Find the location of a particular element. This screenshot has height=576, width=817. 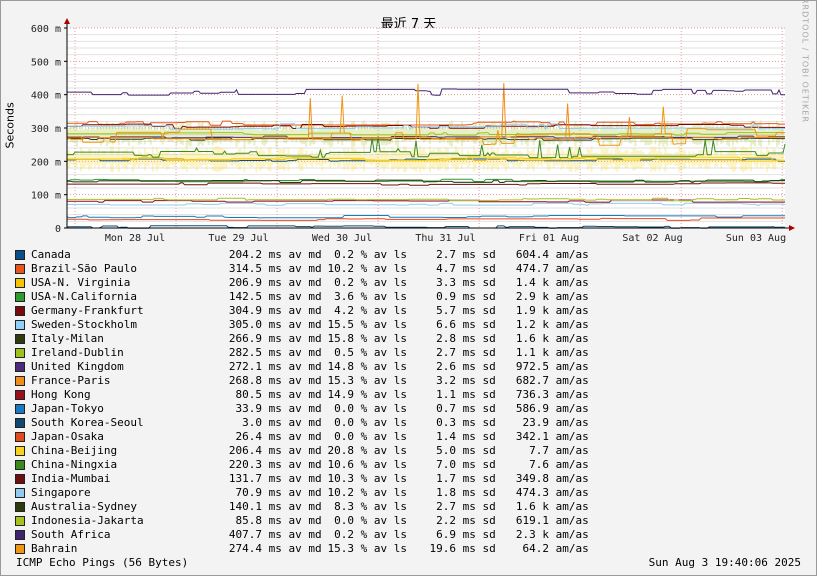

timestamp: Sun Aug 3 19:40:06 2025 is located at coordinates (724, 562).